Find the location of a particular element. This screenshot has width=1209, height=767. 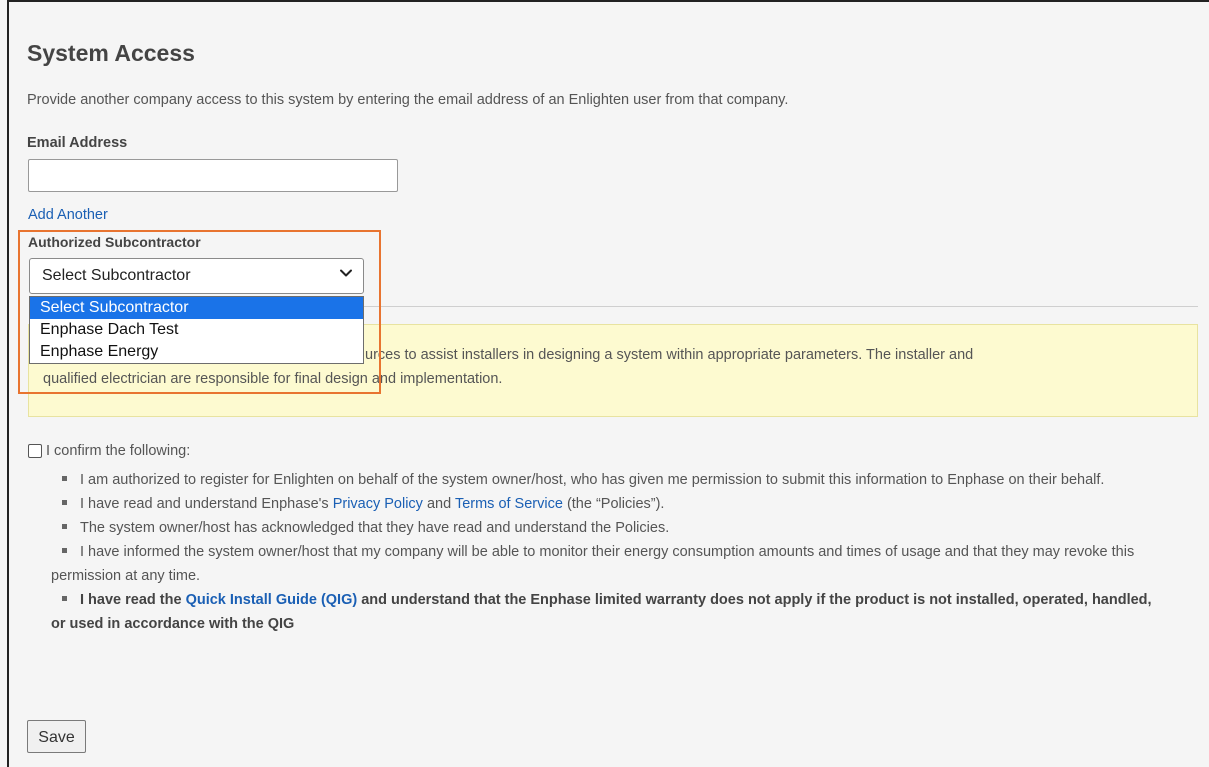

email-label: Email Address is located at coordinates (77, 143).